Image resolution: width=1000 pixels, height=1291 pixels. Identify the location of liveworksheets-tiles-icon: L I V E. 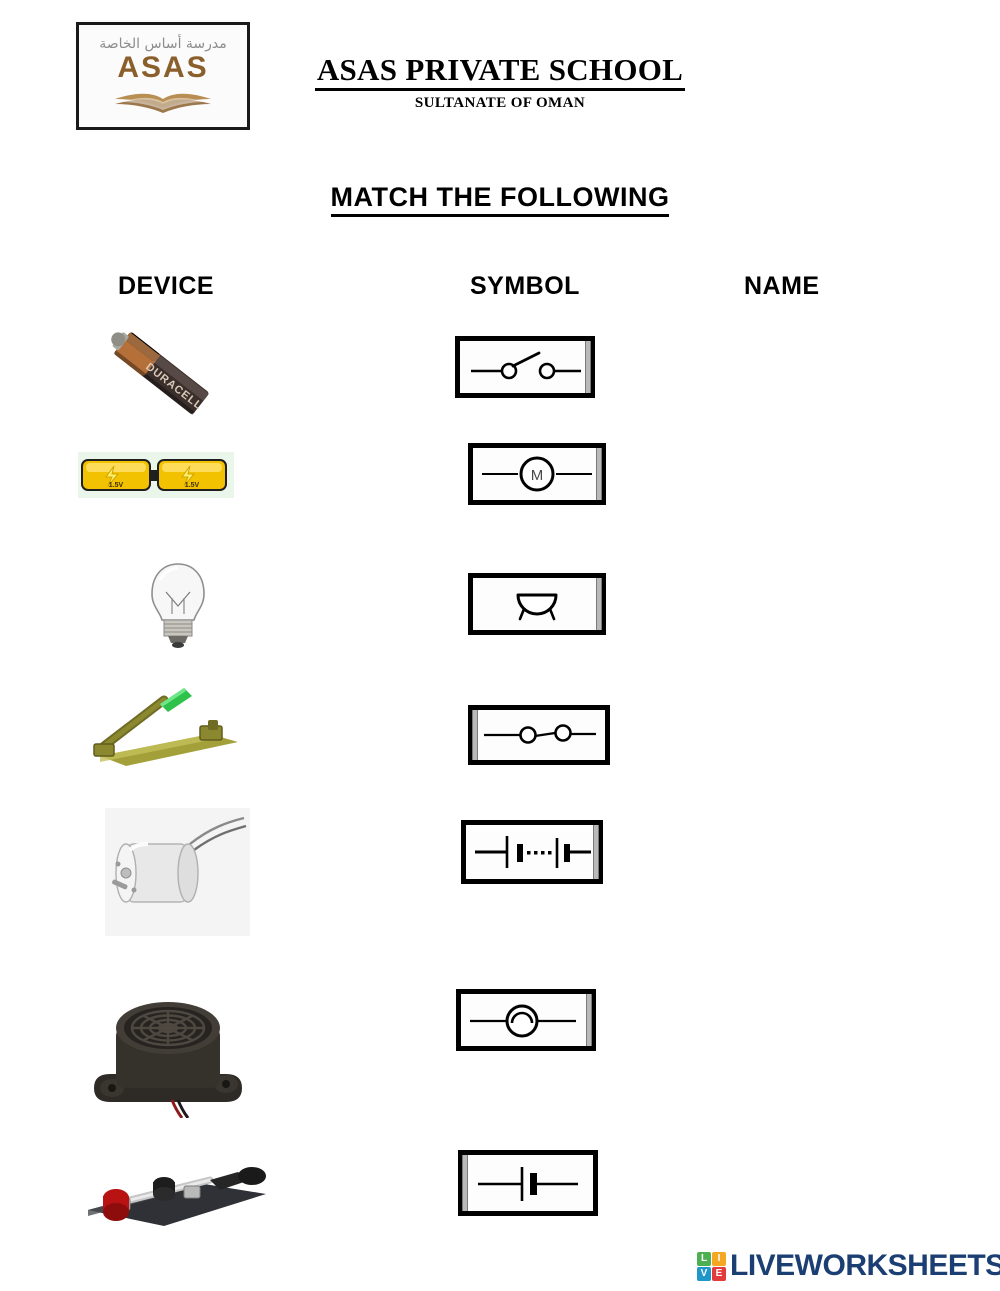
(711, 1266).